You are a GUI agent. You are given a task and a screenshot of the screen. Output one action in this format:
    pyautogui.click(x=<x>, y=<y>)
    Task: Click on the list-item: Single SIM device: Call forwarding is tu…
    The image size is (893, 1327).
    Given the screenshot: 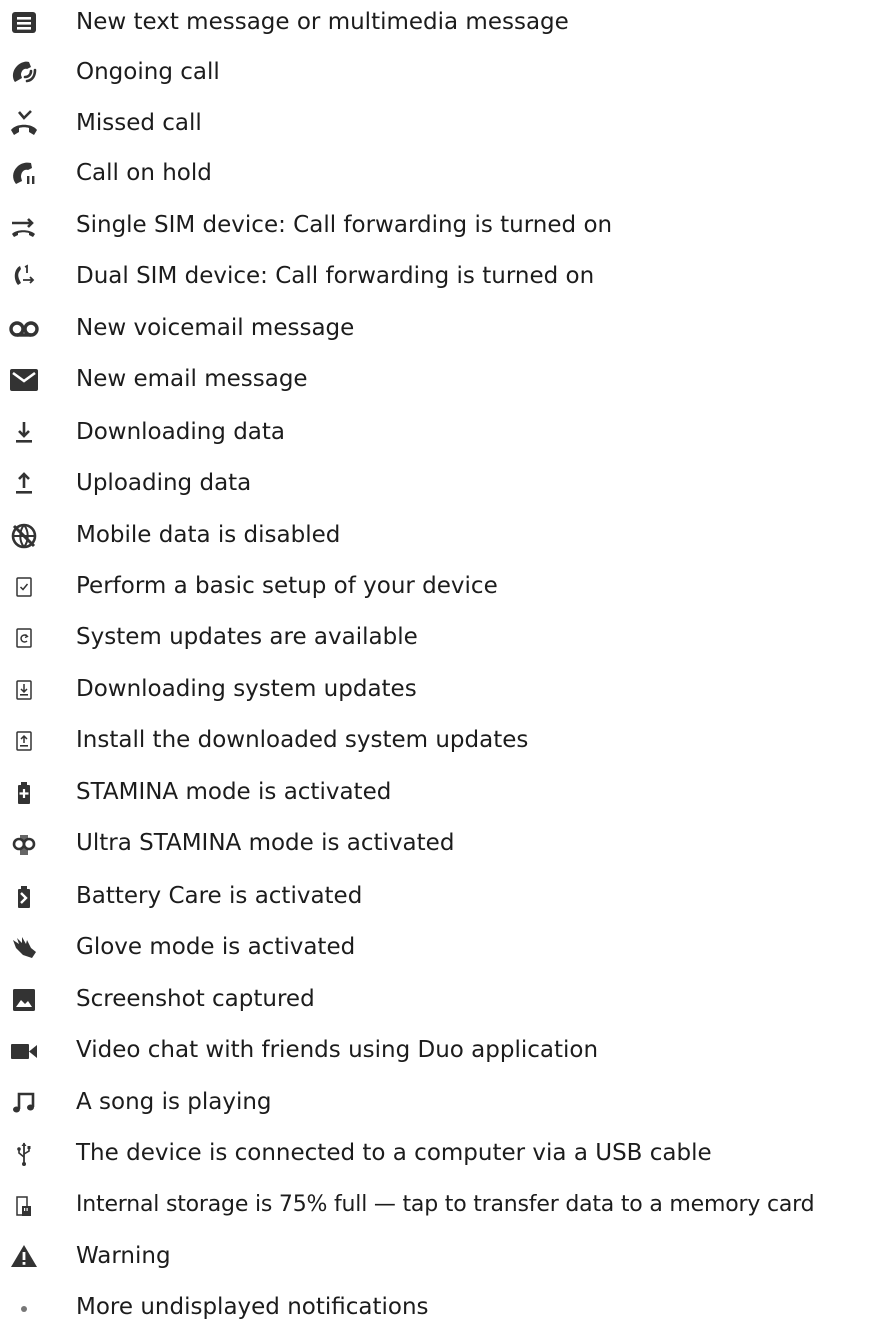 What is the action you would take?
    pyautogui.click(x=446, y=225)
    